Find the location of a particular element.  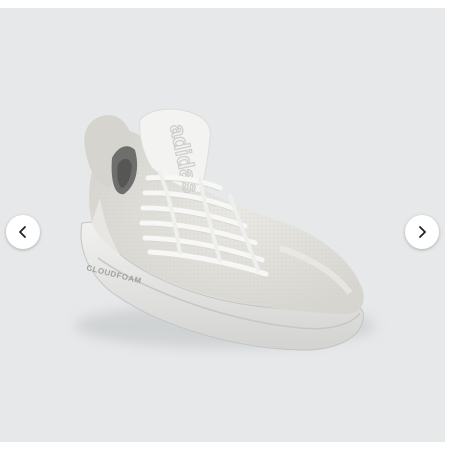

chevron-right-icon is located at coordinates (422, 232).